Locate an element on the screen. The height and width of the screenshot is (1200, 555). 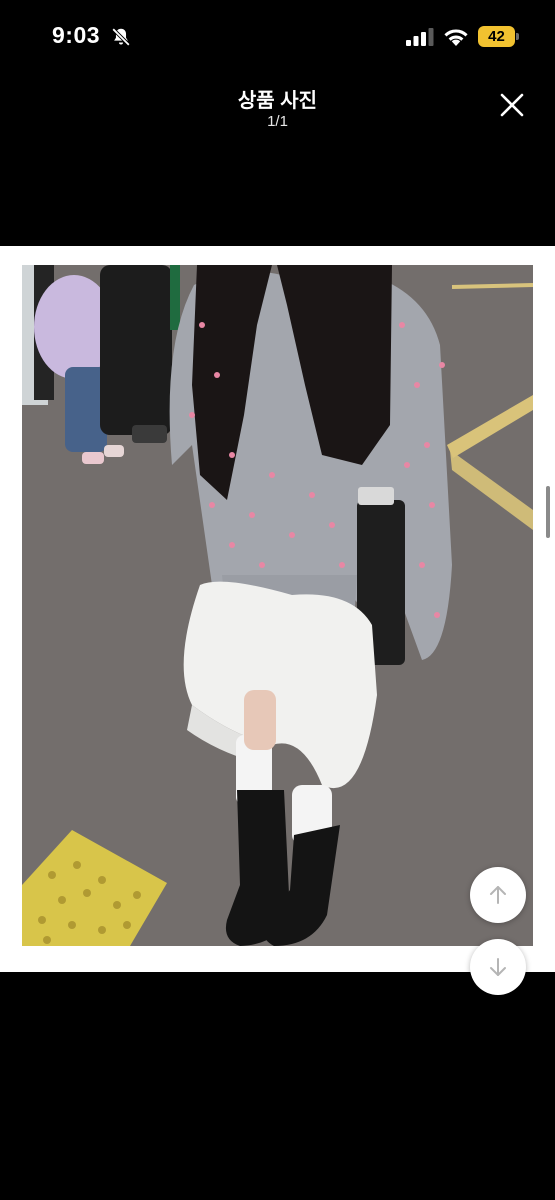
scroll-down-button is located at coordinates (498, 967).